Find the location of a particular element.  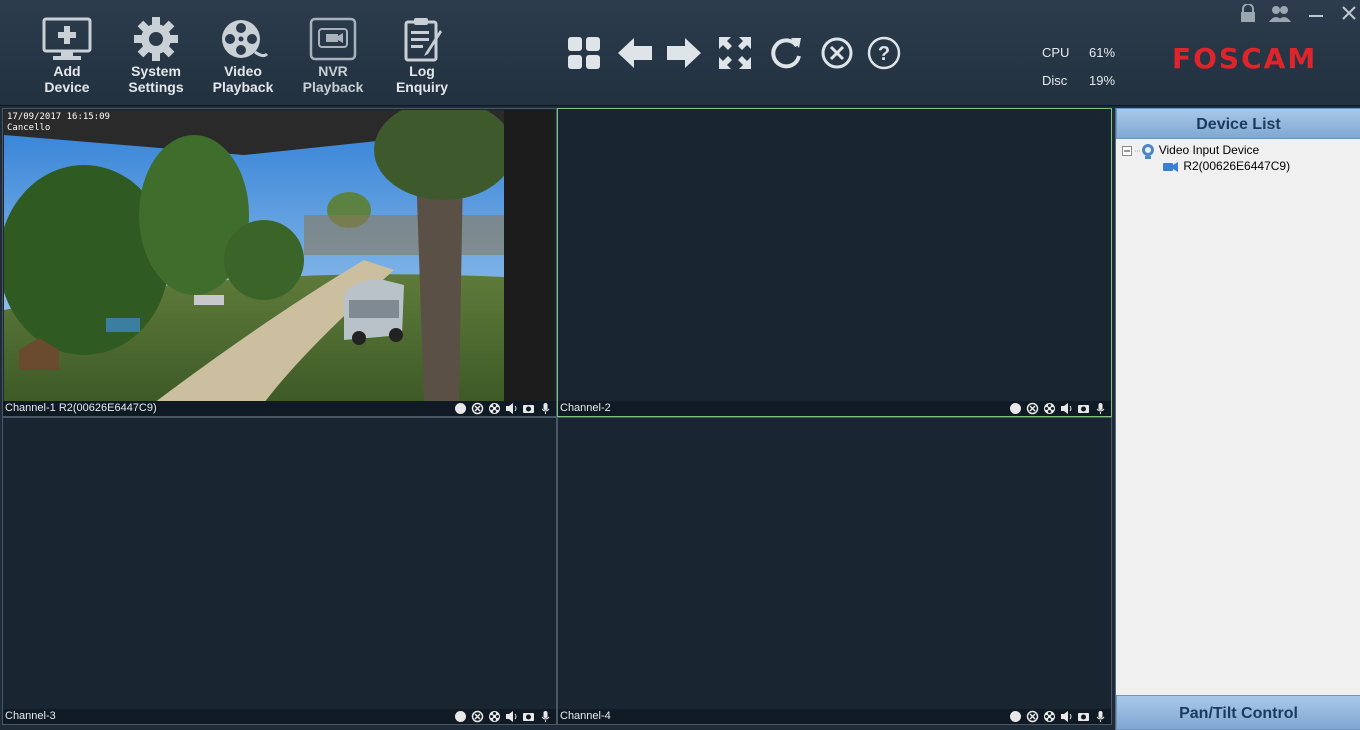

lock-icon is located at coordinates (1248, 13).